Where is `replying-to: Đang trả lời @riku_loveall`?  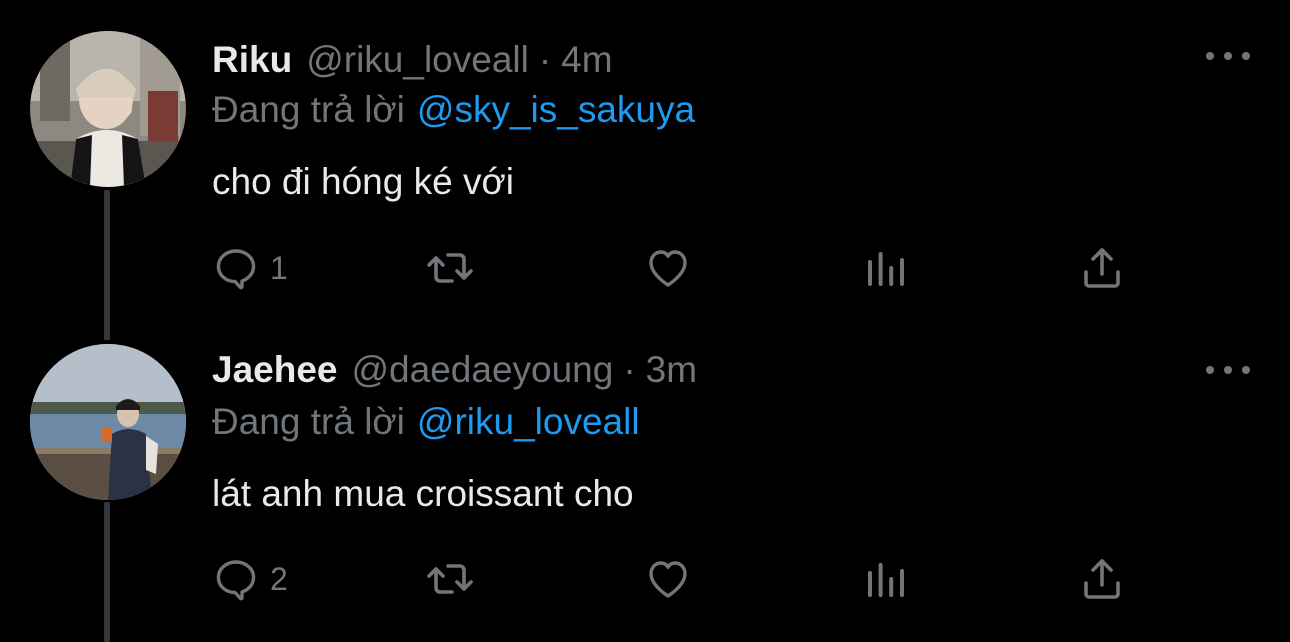
replying-to: Đang trả lời @riku_loveall is located at coordinates (426, 422).